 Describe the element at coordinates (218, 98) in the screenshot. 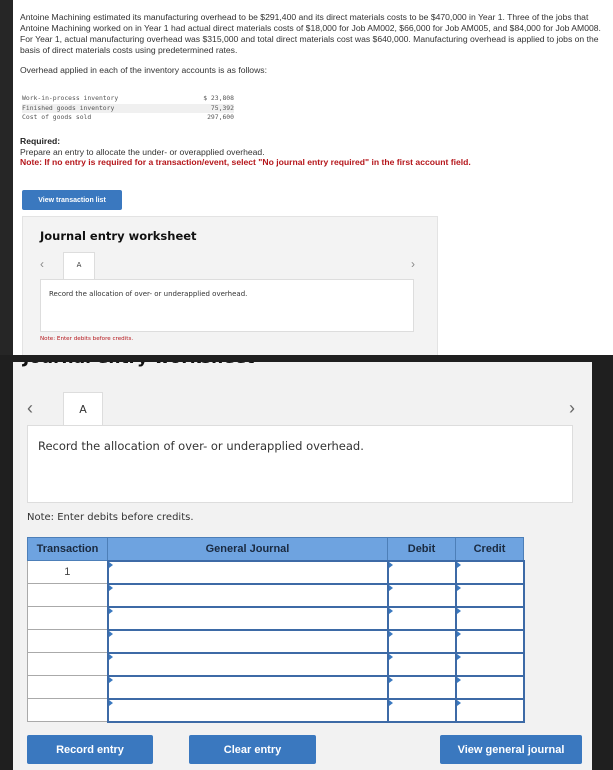

I see `amount: $ 23,808` at that location.